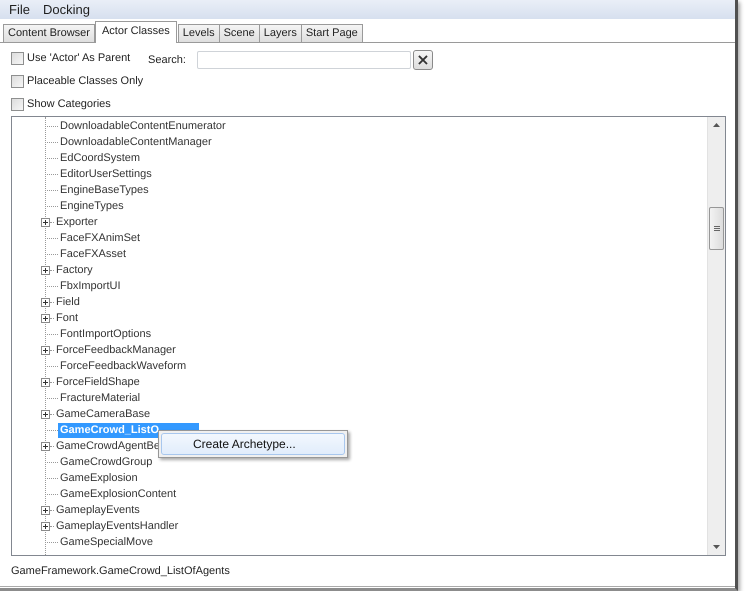 Image resolution: width=746 pixels, height=599 pixels. I want to click on scroll-thumb, so click(716, 228).